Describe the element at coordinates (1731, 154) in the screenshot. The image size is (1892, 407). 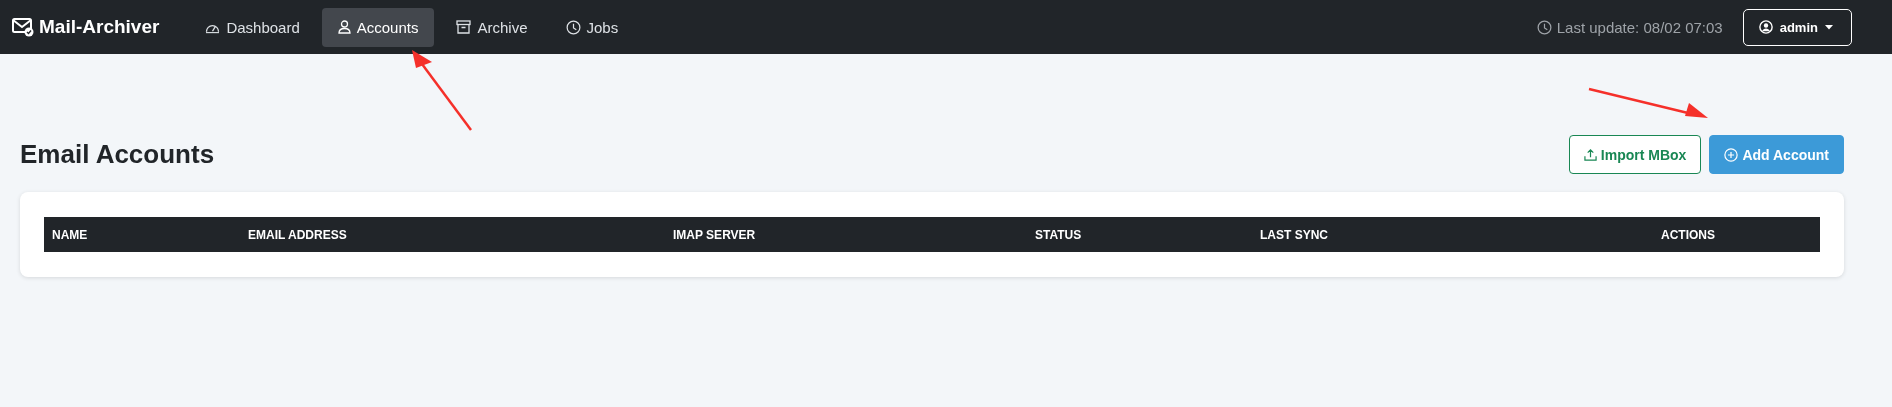
I see `plus-circle-icon` at that location.